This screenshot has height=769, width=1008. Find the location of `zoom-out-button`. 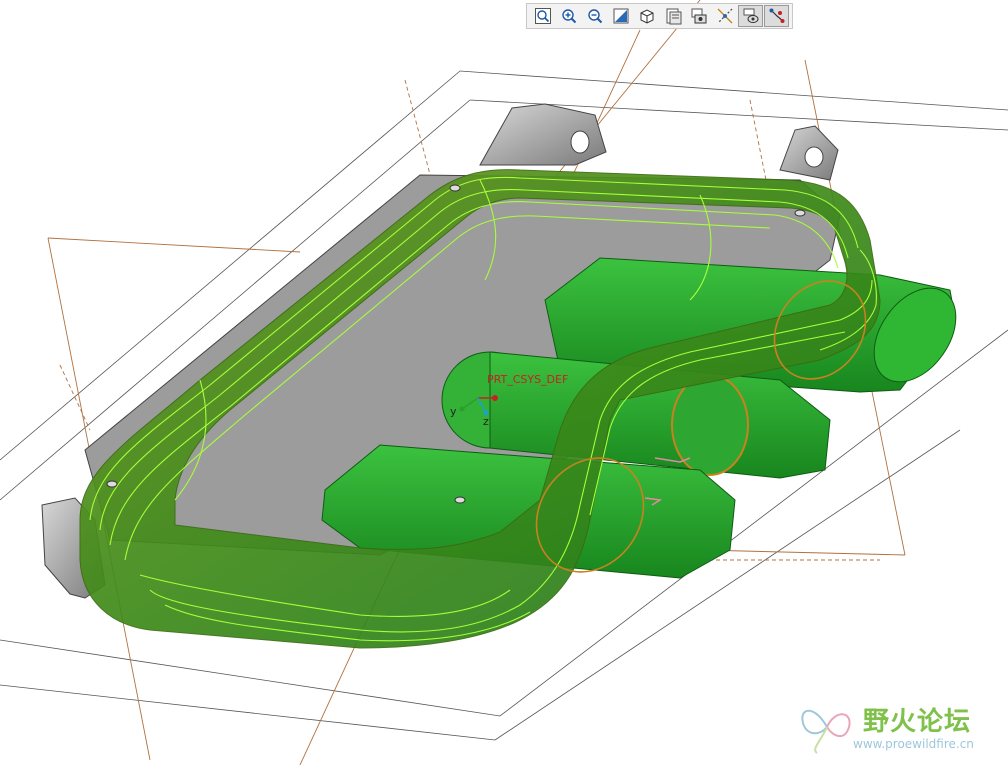

zoom-out-button is located at coordinates (594, 16).